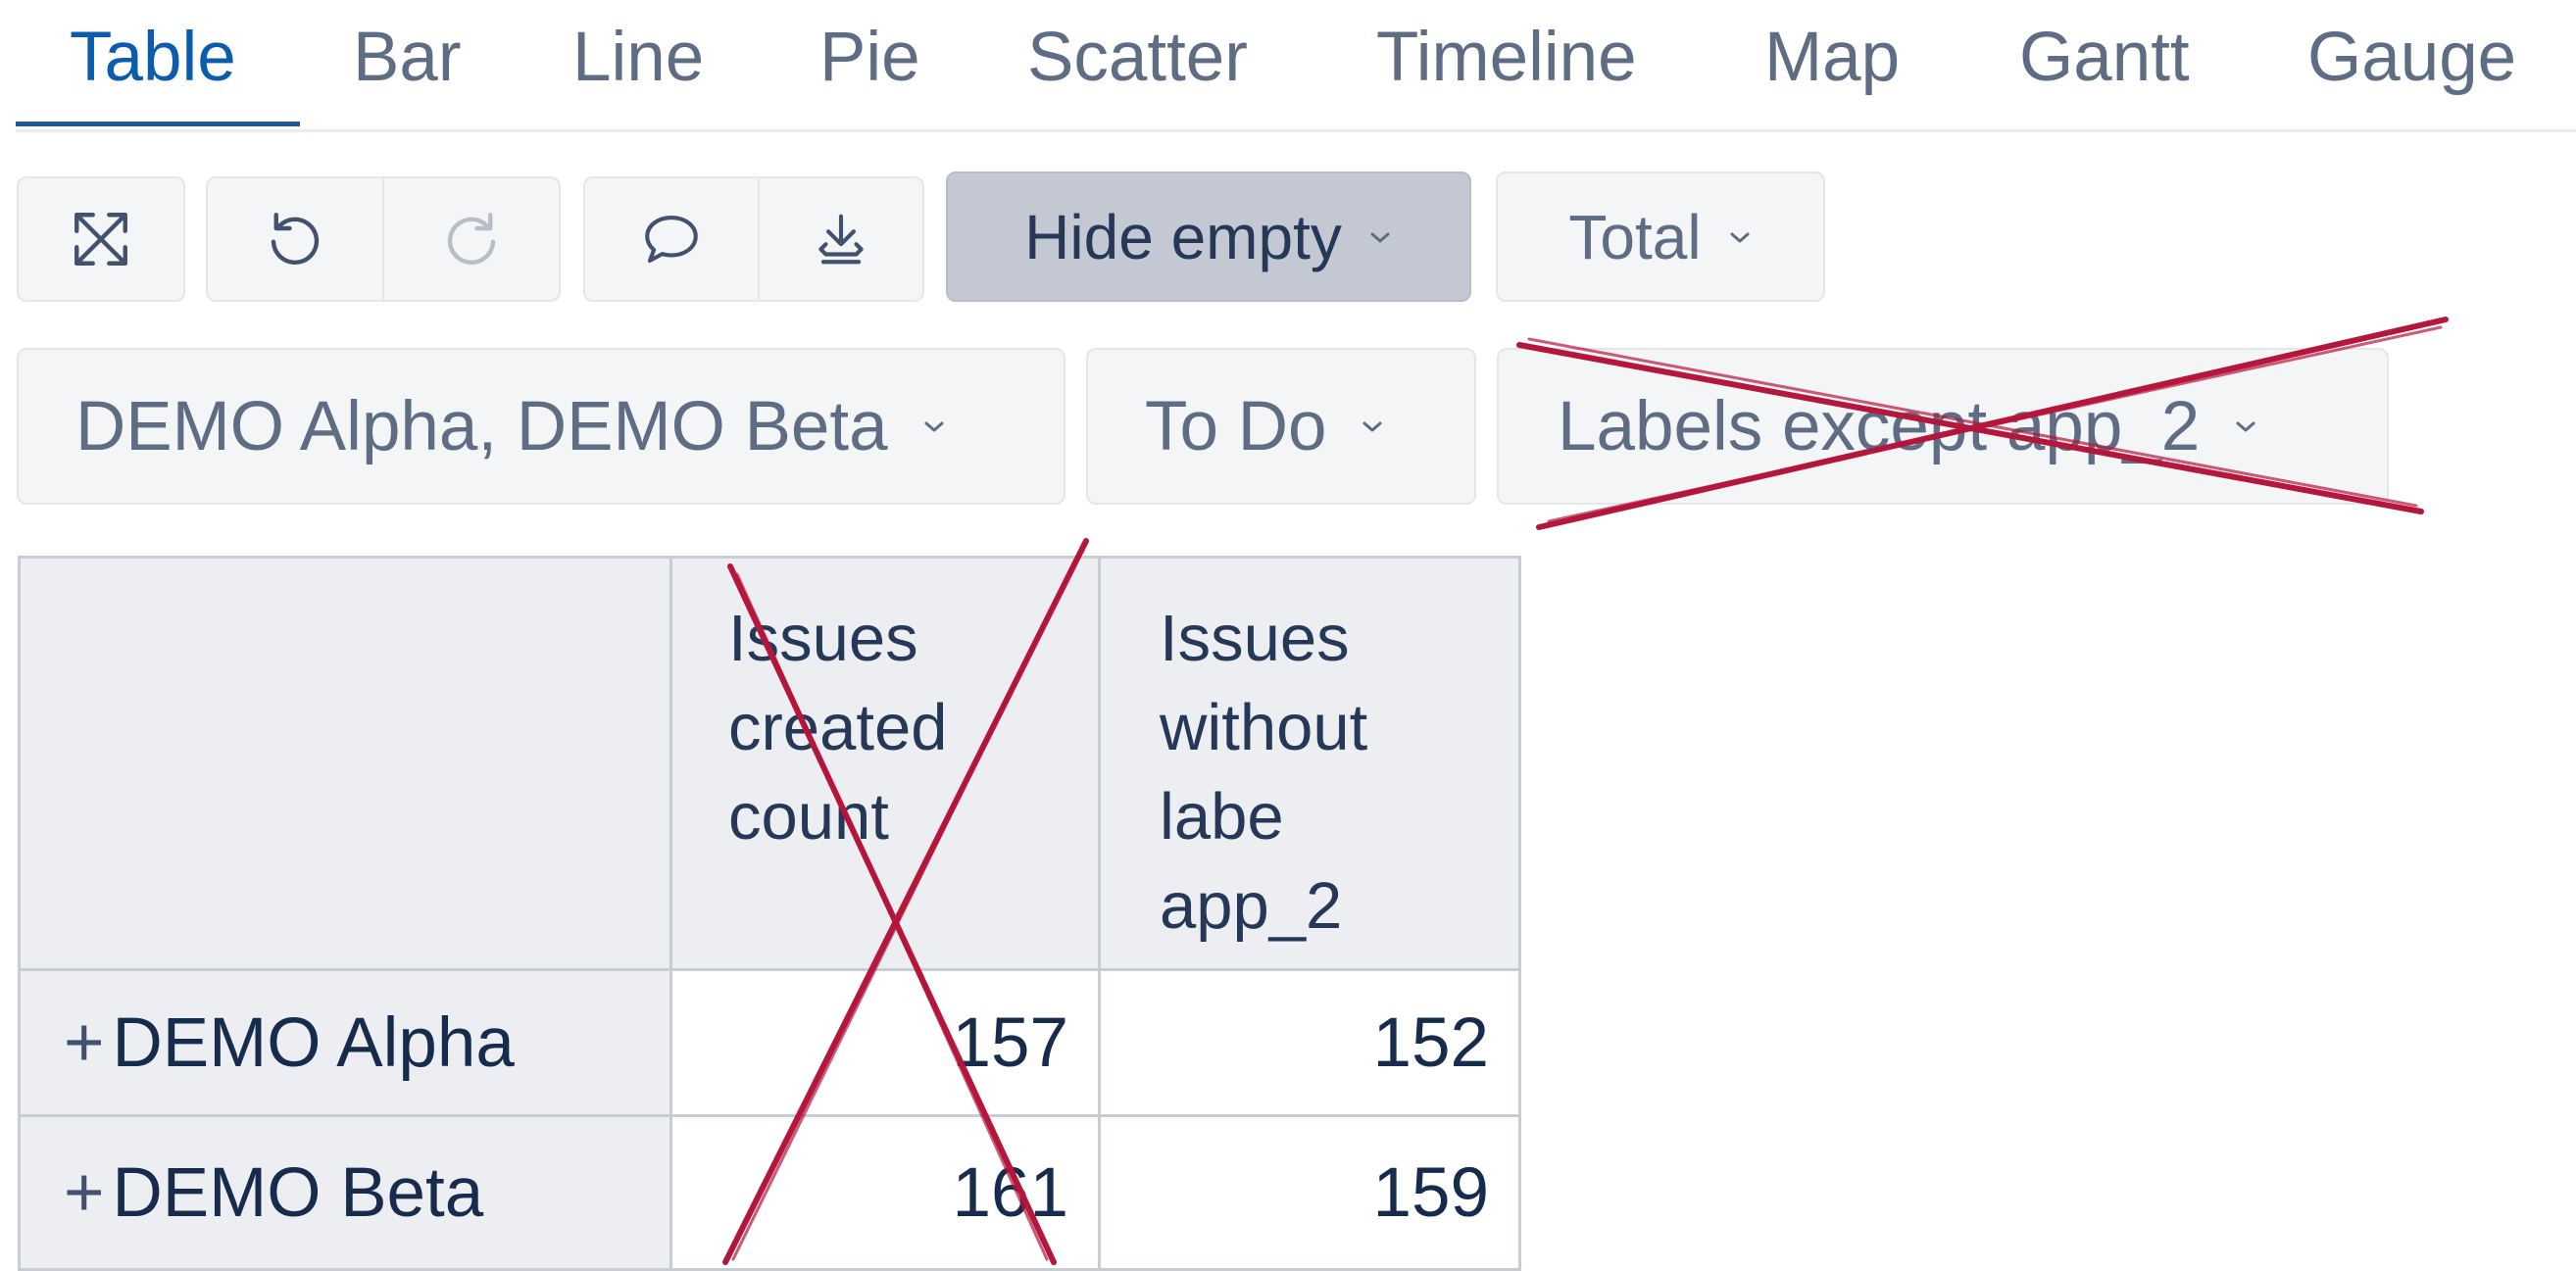  What do you see at coordinates (158, 124) in the screenshot?
I see `active-tab-indicator` at bounding box center [158, 124].